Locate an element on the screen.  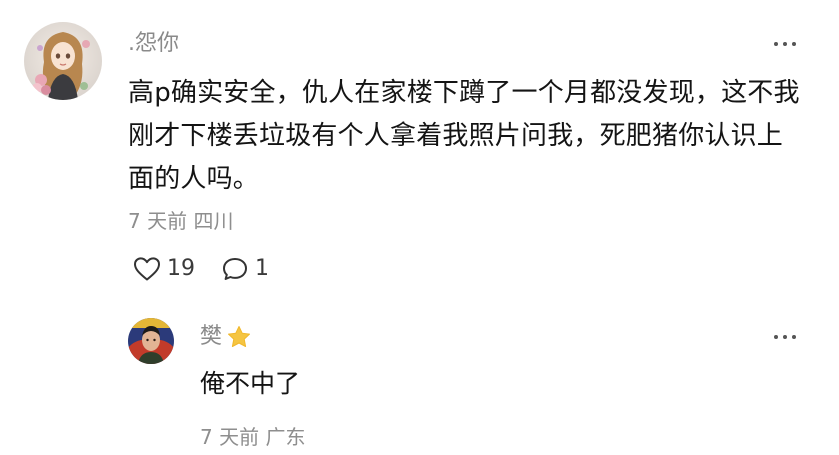
comment-meta: 7 天前 四川 is located at coordinates (181, 221).